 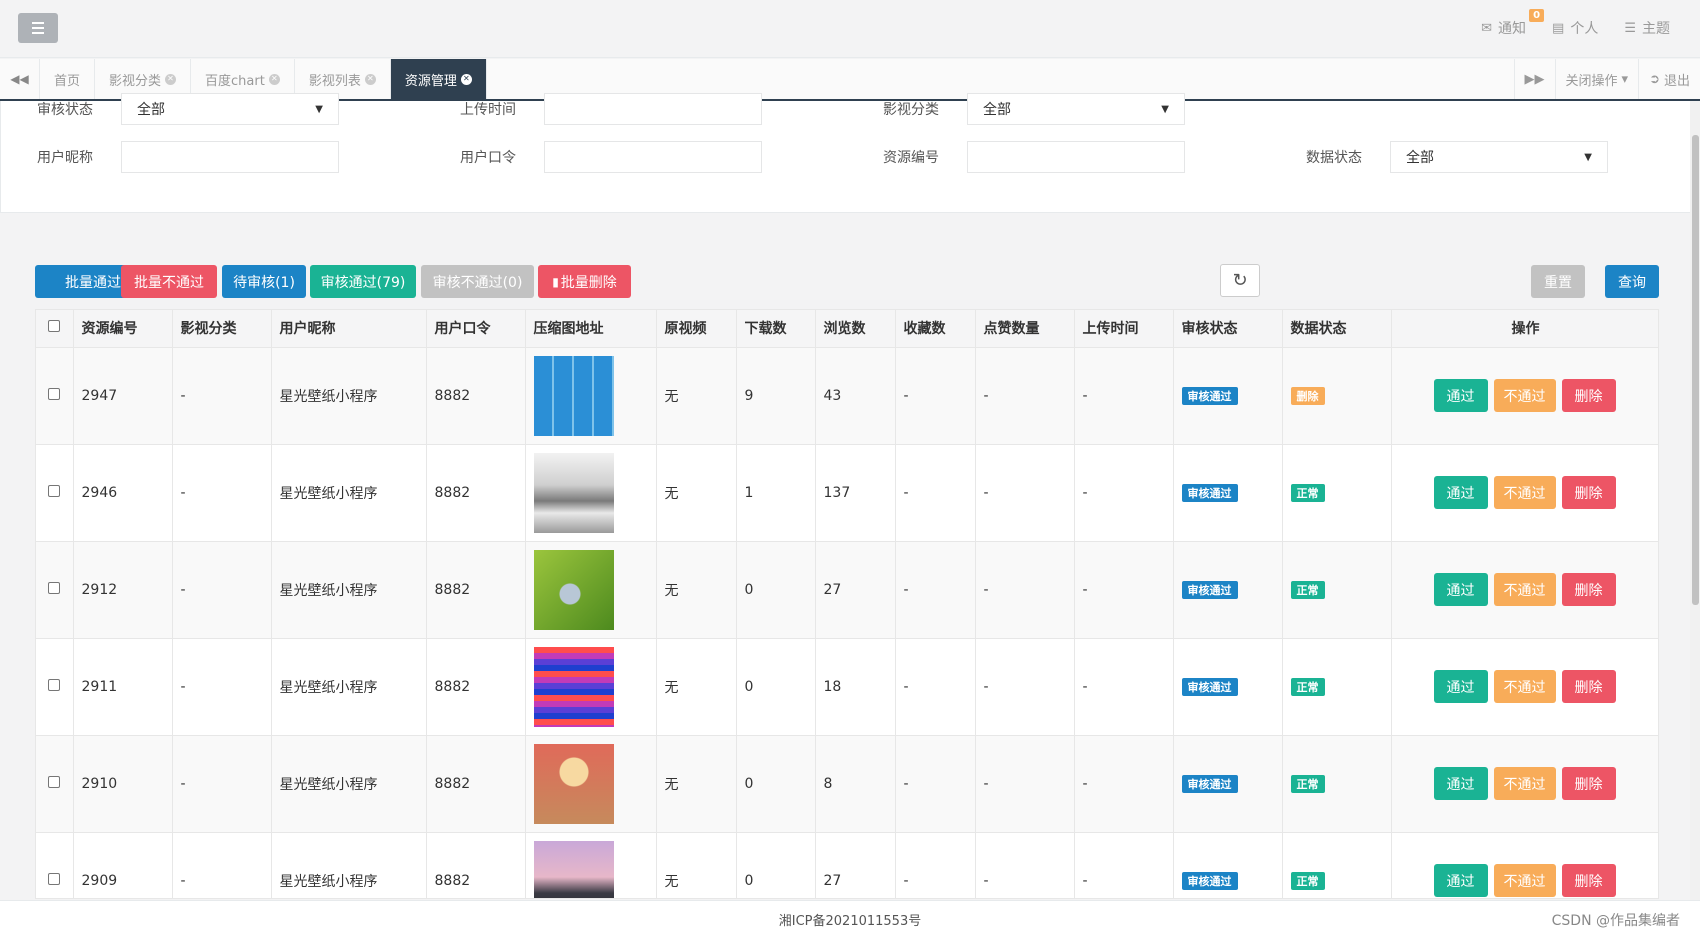 What do you see at coordinates (230, 109) in the screenshot?
I see `audit-status-select: 全部 ▼` at bounding box center [230, 109].